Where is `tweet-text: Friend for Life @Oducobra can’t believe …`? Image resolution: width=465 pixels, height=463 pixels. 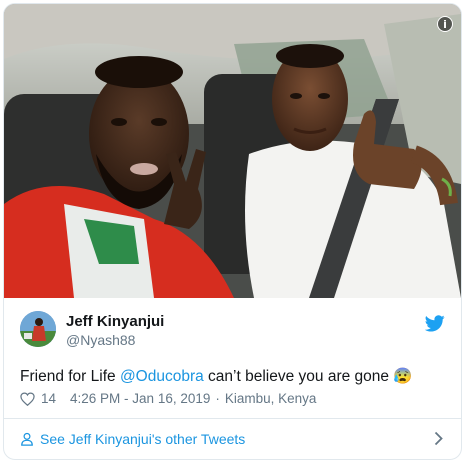
tweet-text: Friend for Life @Oducobra can’t believe … is located at coordinates (232, 376).